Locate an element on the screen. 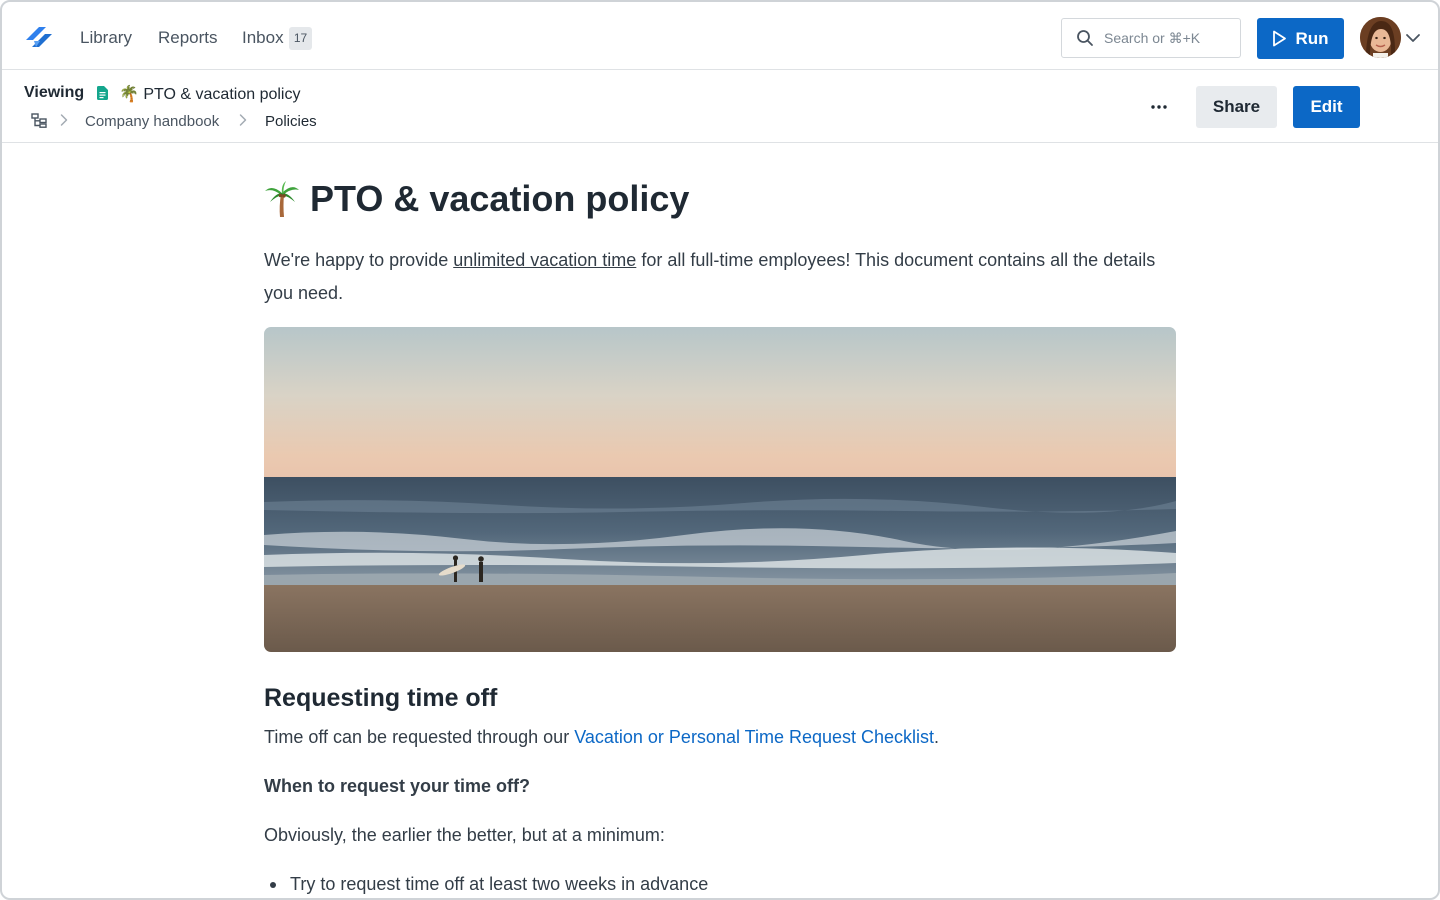  avatar-image is located at coordinates (1380, 37).